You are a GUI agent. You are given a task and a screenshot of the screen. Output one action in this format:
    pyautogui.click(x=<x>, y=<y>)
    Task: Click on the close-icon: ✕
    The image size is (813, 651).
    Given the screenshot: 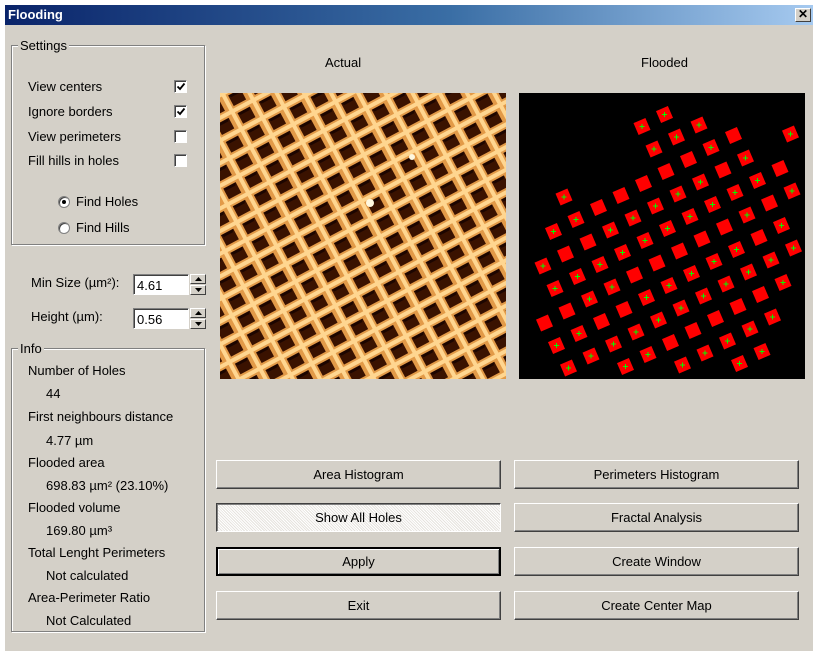 What is the action you would take?
    pyautogui.click(x=803, y=14)
    